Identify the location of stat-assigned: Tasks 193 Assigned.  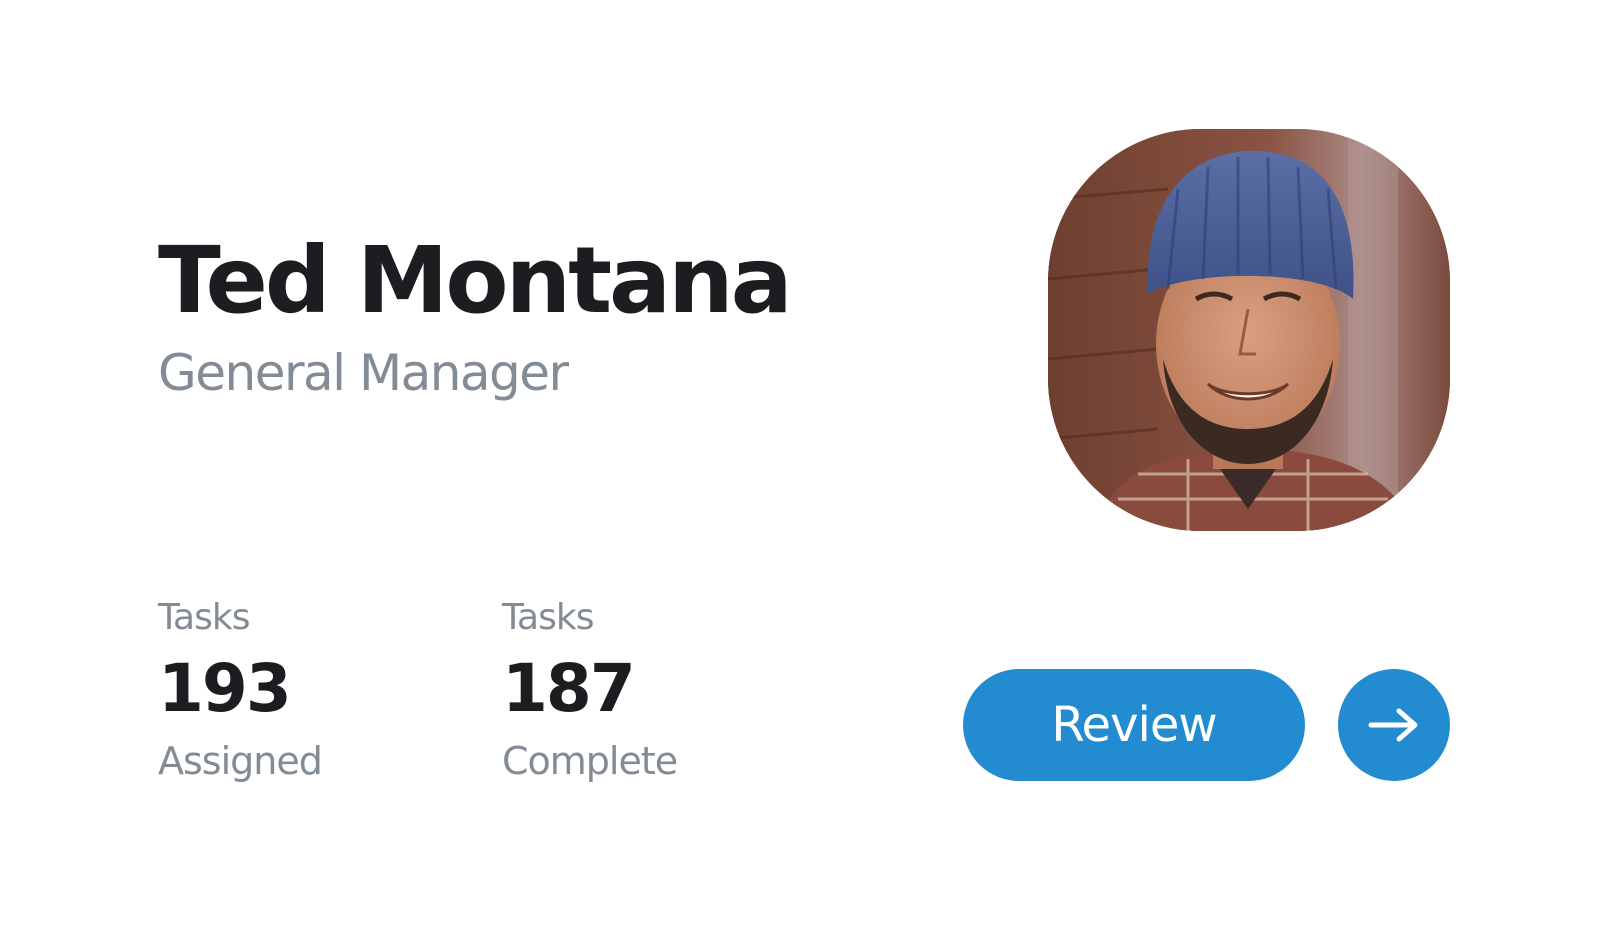
(308, 690).